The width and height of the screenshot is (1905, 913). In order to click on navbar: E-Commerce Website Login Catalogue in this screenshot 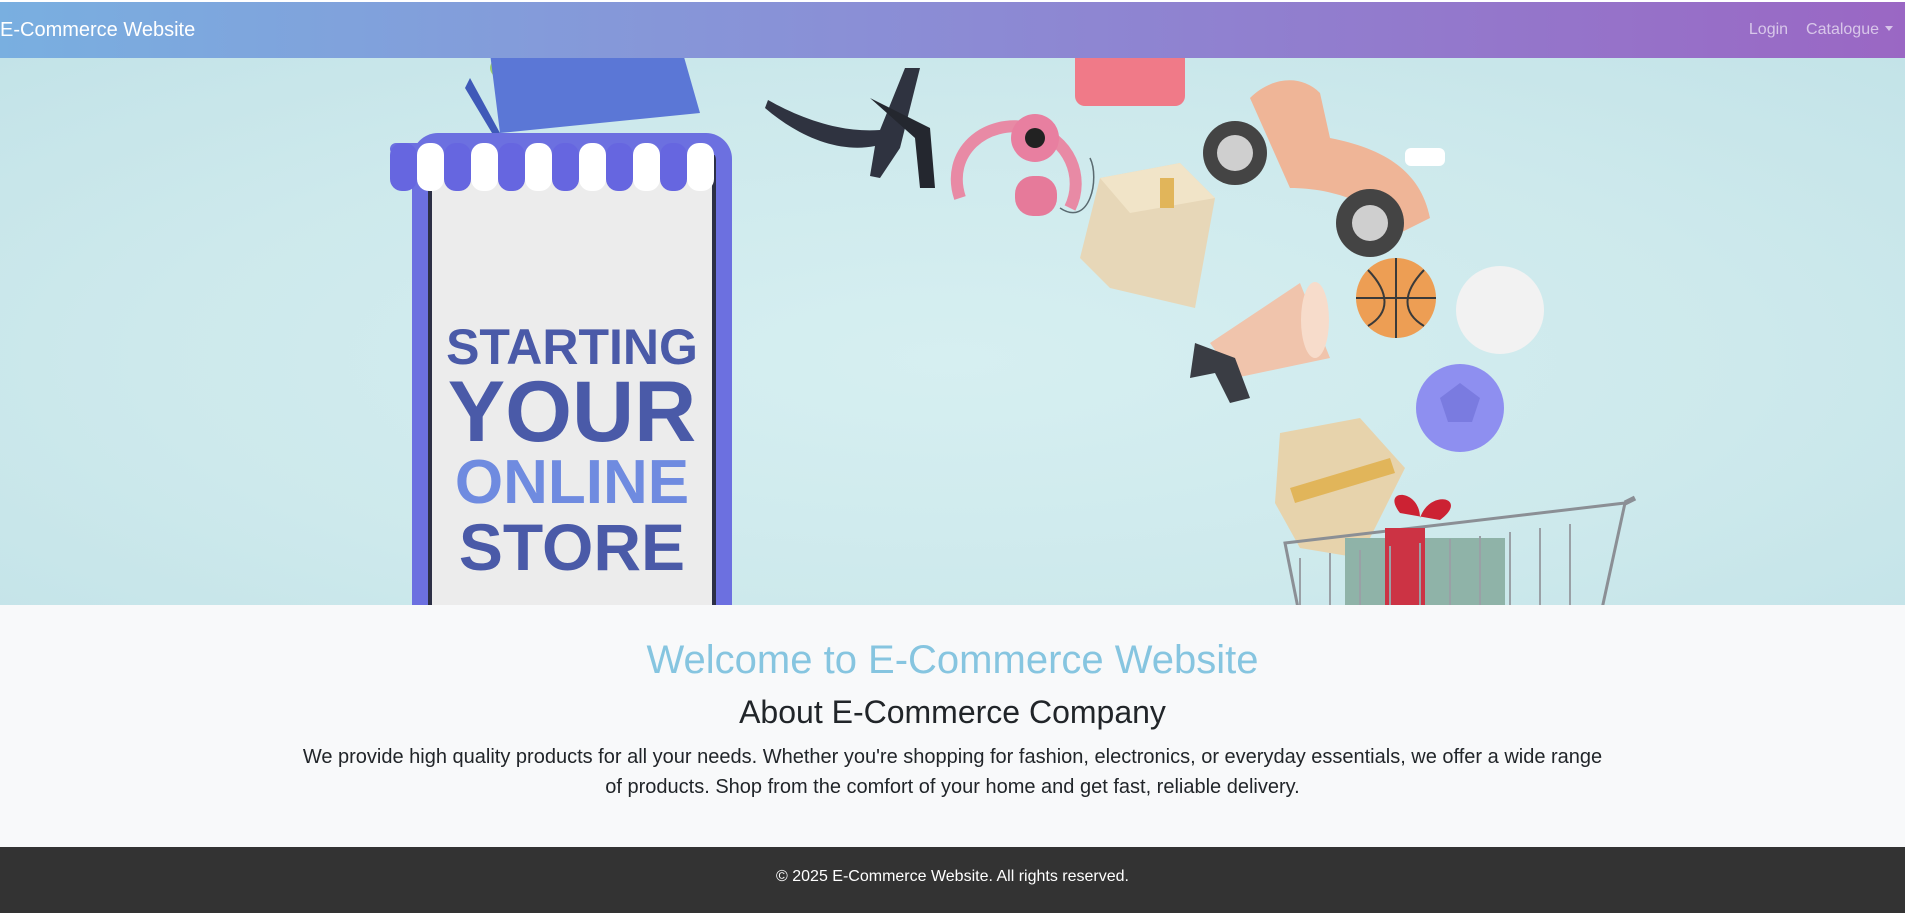, I will do `click(952, 30)`.